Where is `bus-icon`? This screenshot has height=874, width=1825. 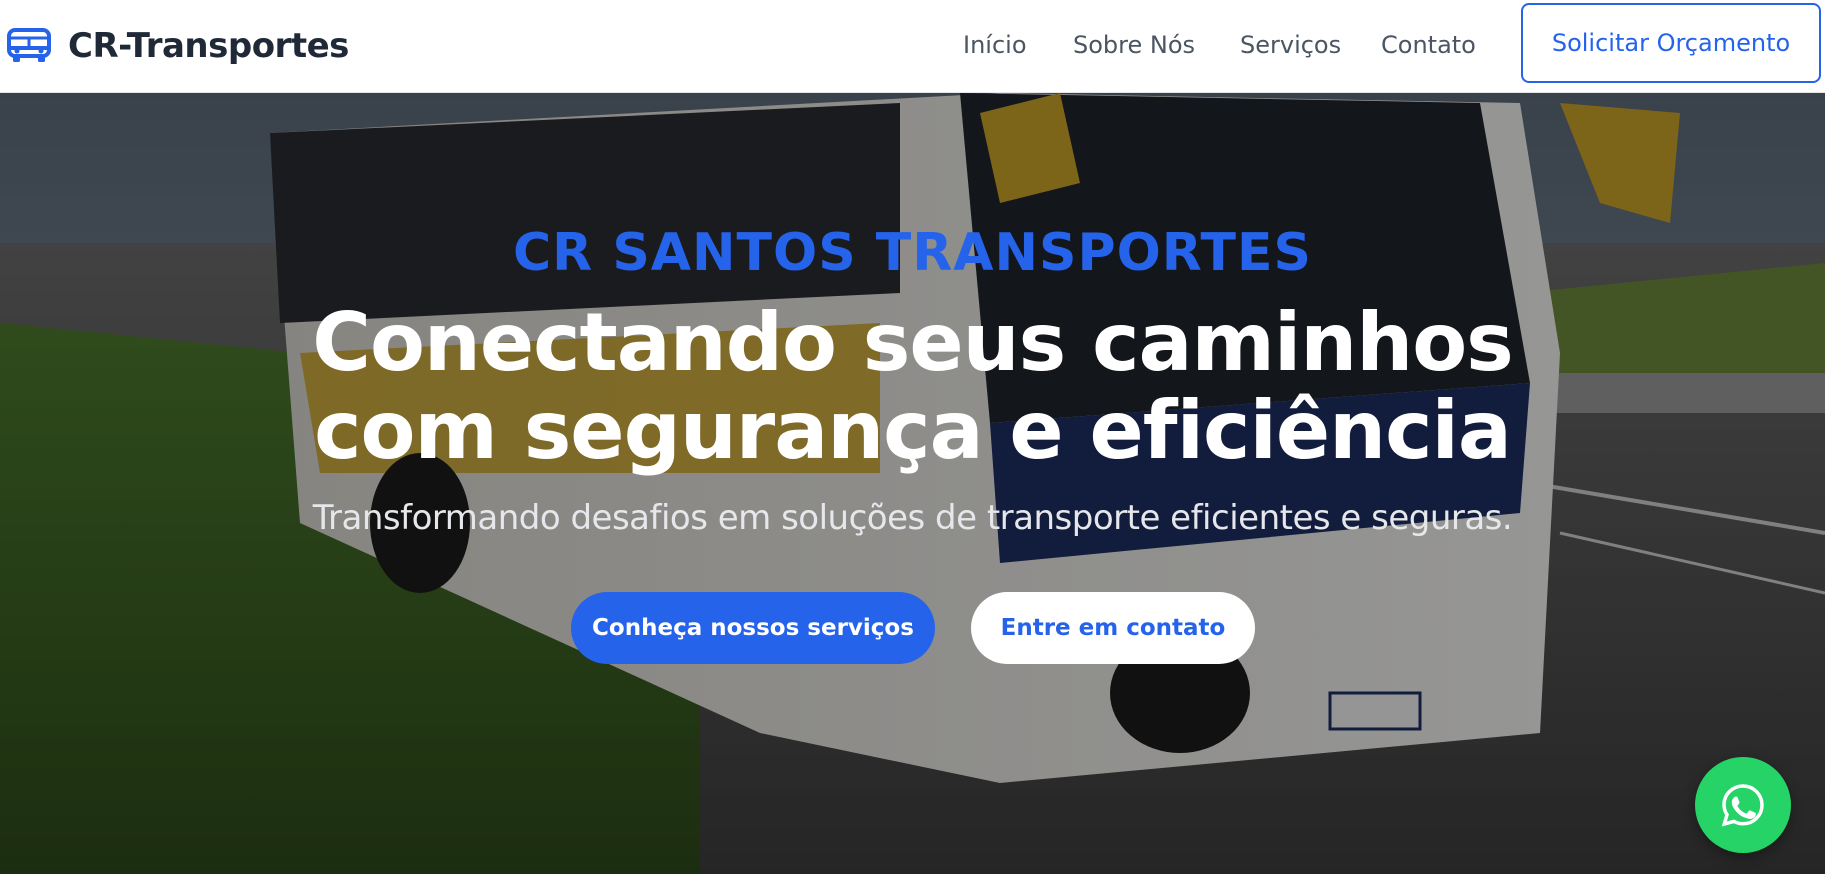 bus-icon is located at coordinates (29, 45).